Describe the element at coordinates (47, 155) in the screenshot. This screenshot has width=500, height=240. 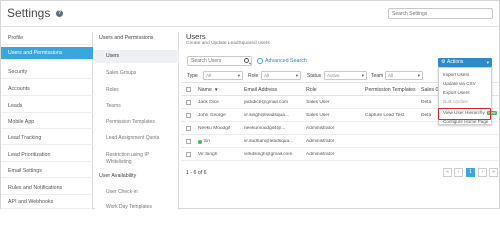
I see `nav-item-lead-prioritization: Lead Prioritization` at that location.